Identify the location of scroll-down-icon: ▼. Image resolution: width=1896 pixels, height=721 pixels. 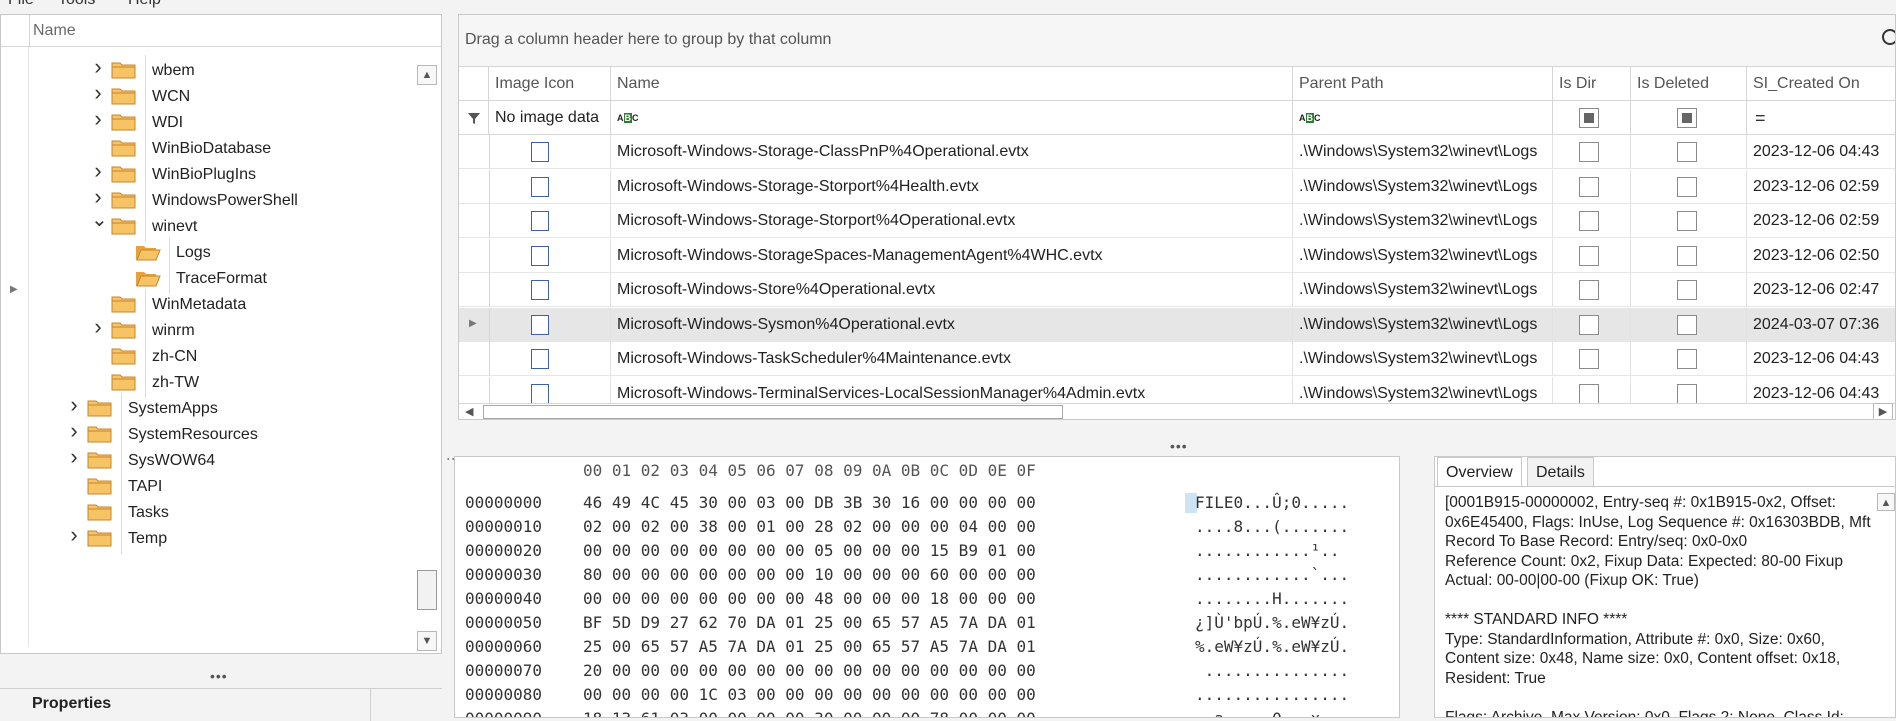
(427, 641).